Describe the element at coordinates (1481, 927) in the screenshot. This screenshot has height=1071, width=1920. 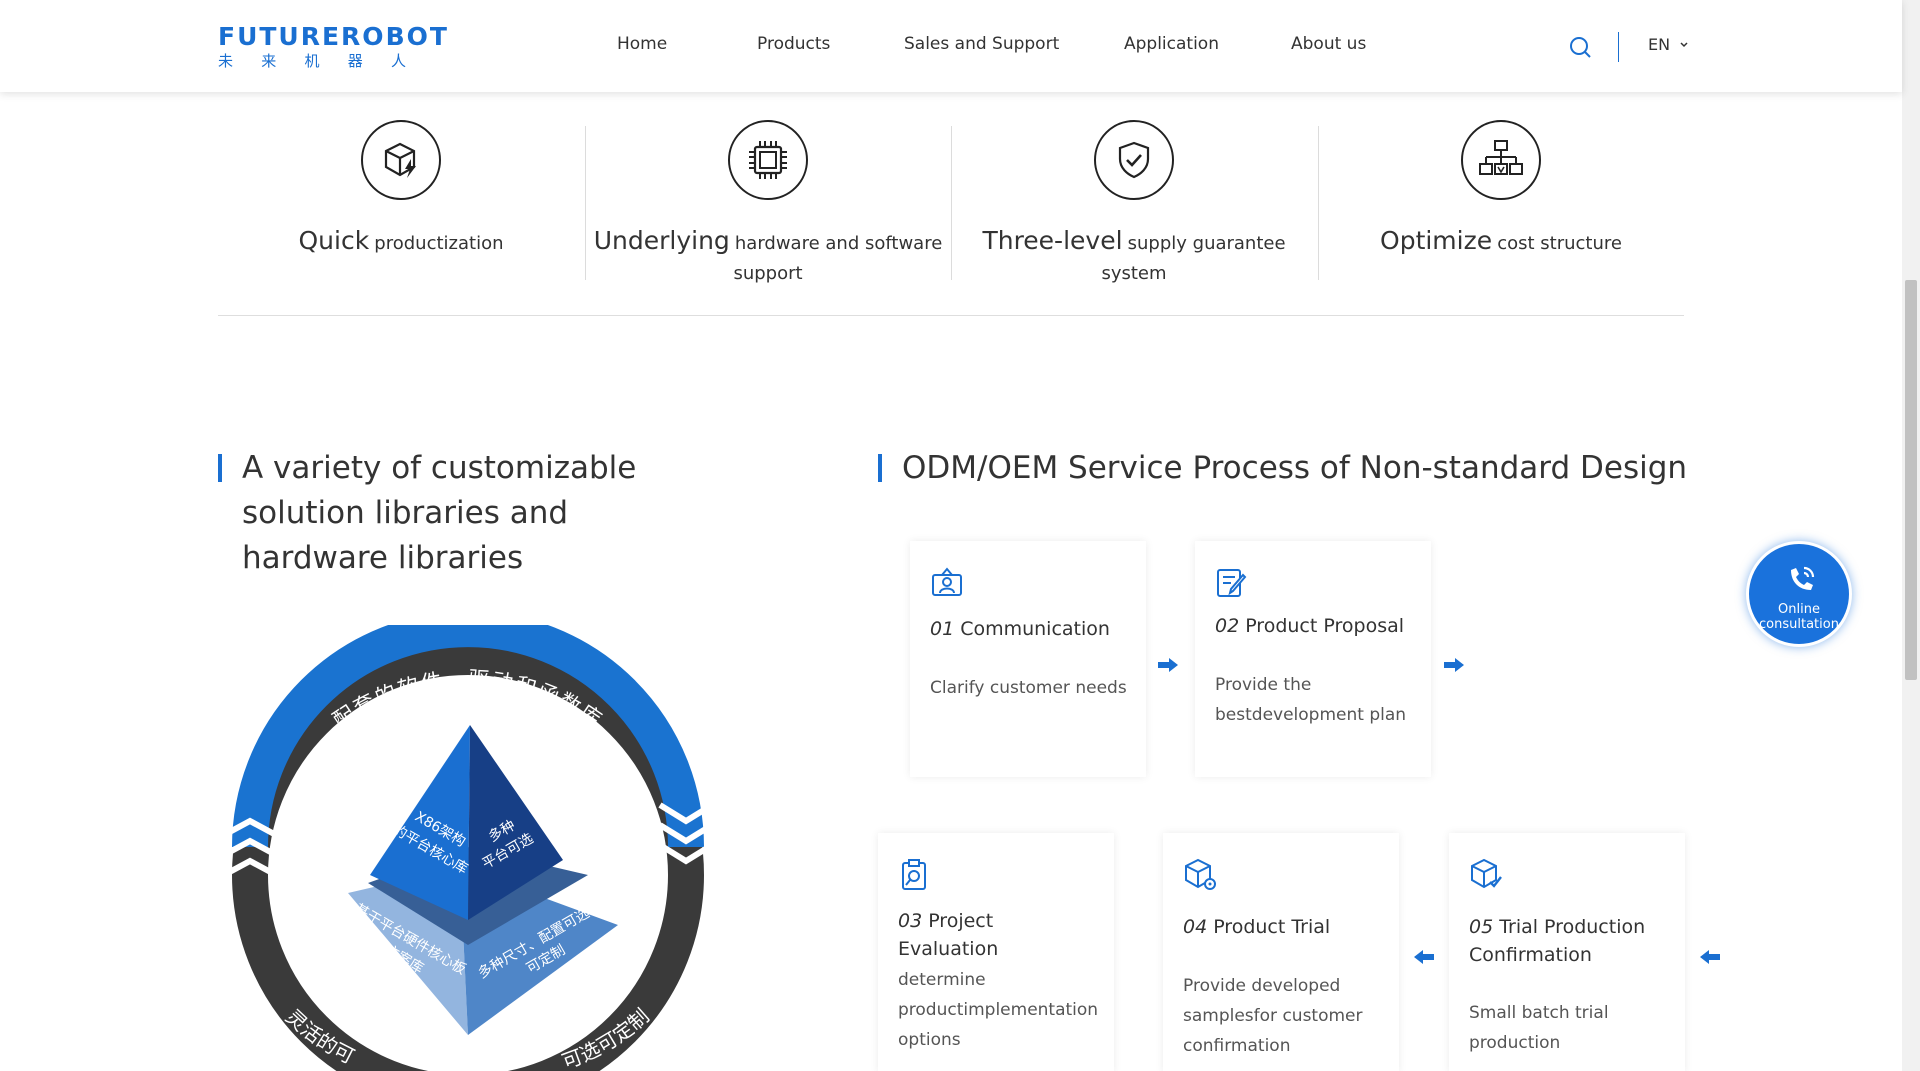
I see `step-number: 05` at that location.